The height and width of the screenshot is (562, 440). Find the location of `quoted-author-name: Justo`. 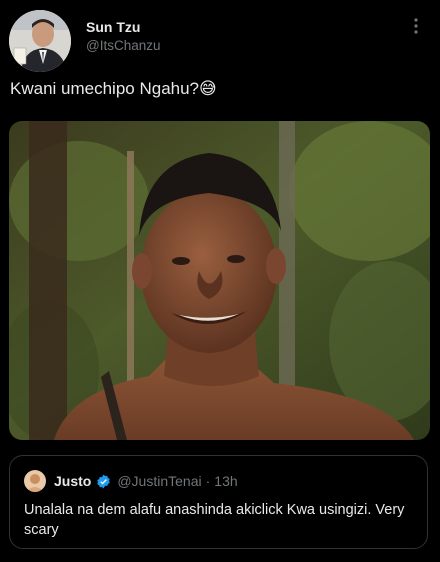

quoted-author-name: Justo is located at coordinates (72, 481).